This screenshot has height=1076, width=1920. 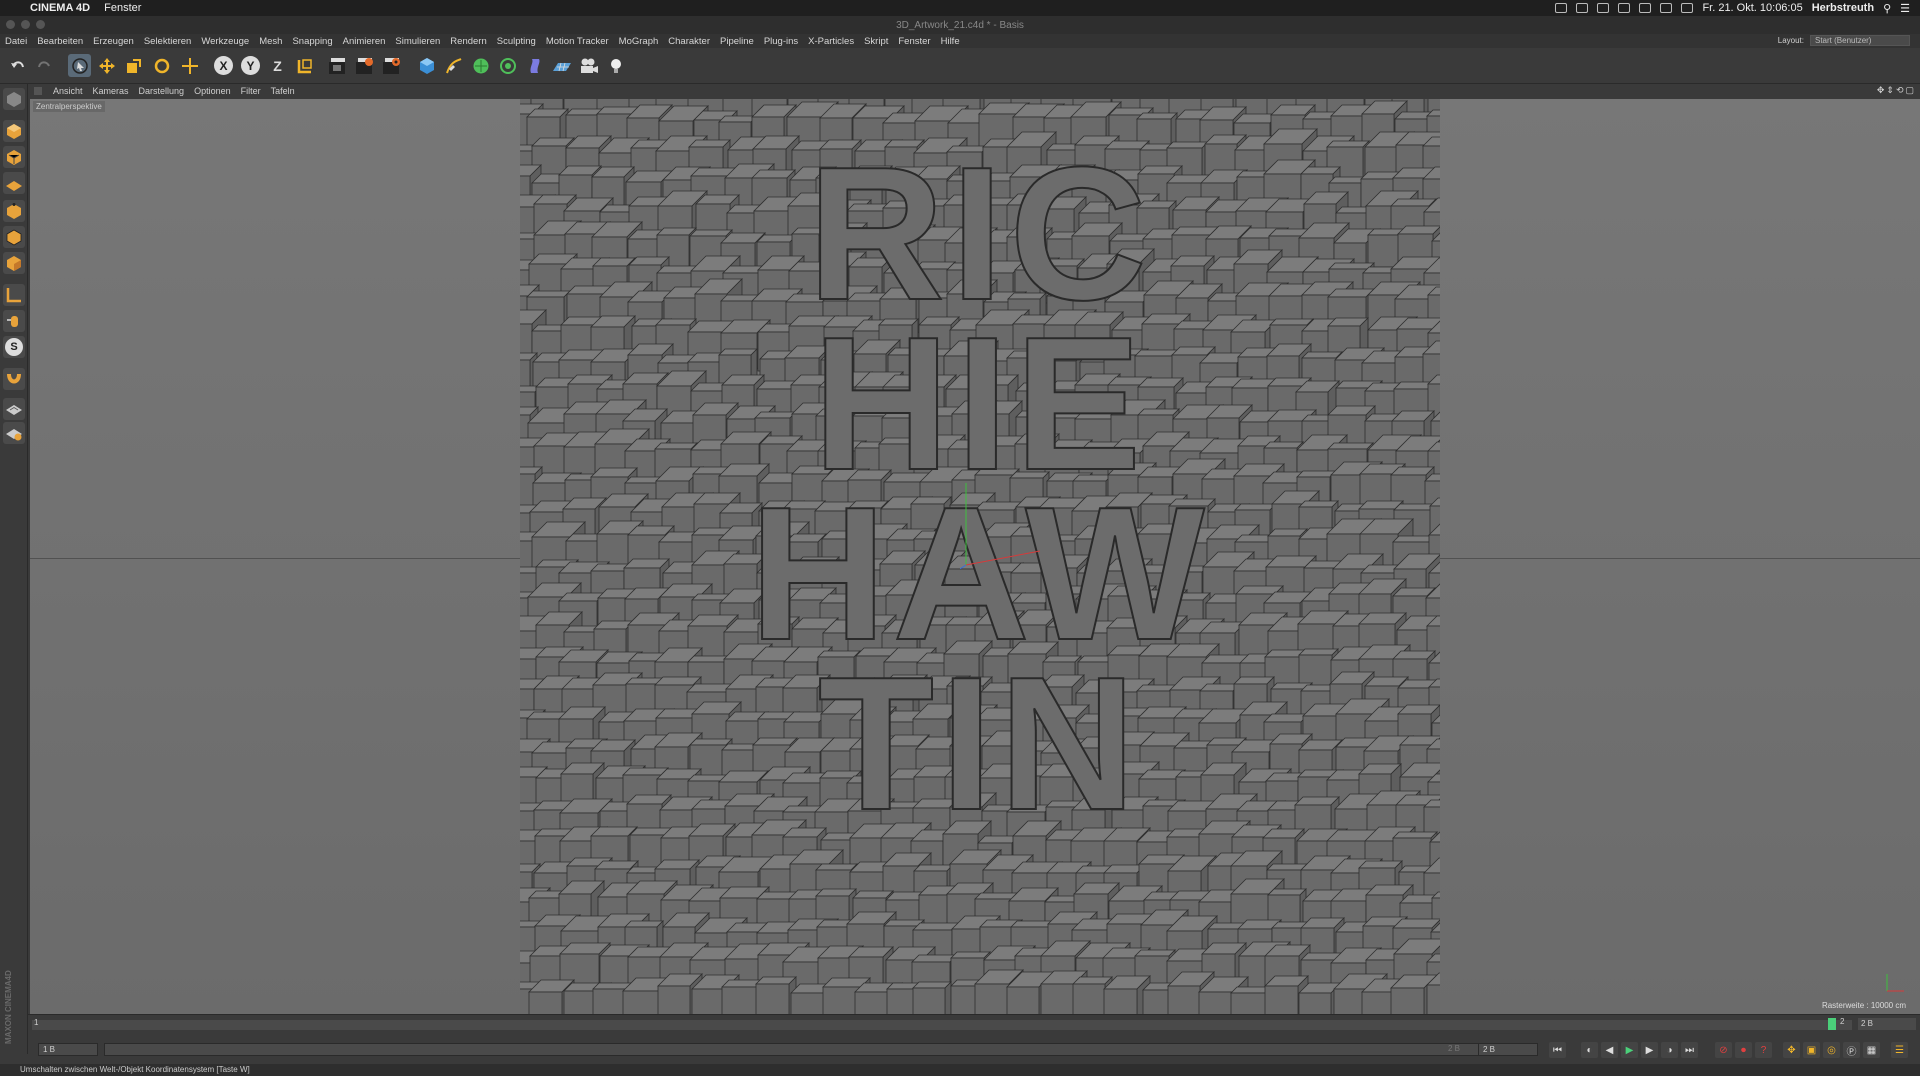 What do you see at coordinates (40, 24) in the screenshot?
I see `zoom-window-button` at bounding box center [40, 24].